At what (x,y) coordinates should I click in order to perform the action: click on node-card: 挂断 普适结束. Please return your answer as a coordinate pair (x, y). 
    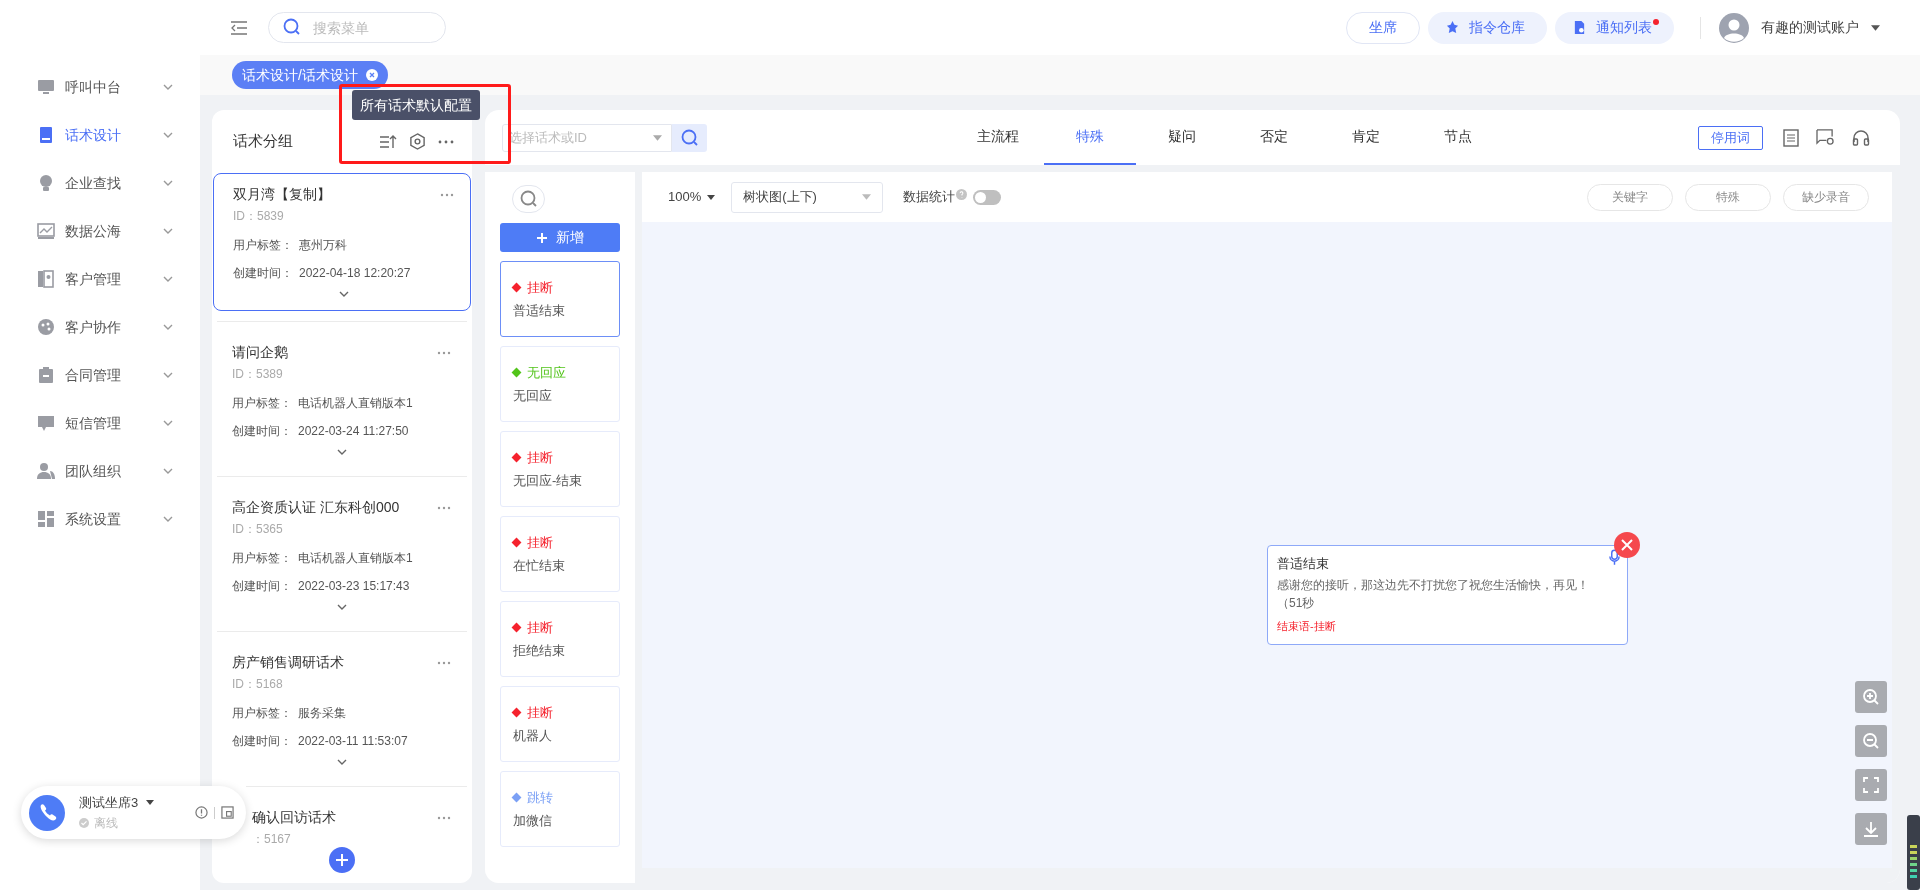
    Looking at the image, I should click on (560, 299).